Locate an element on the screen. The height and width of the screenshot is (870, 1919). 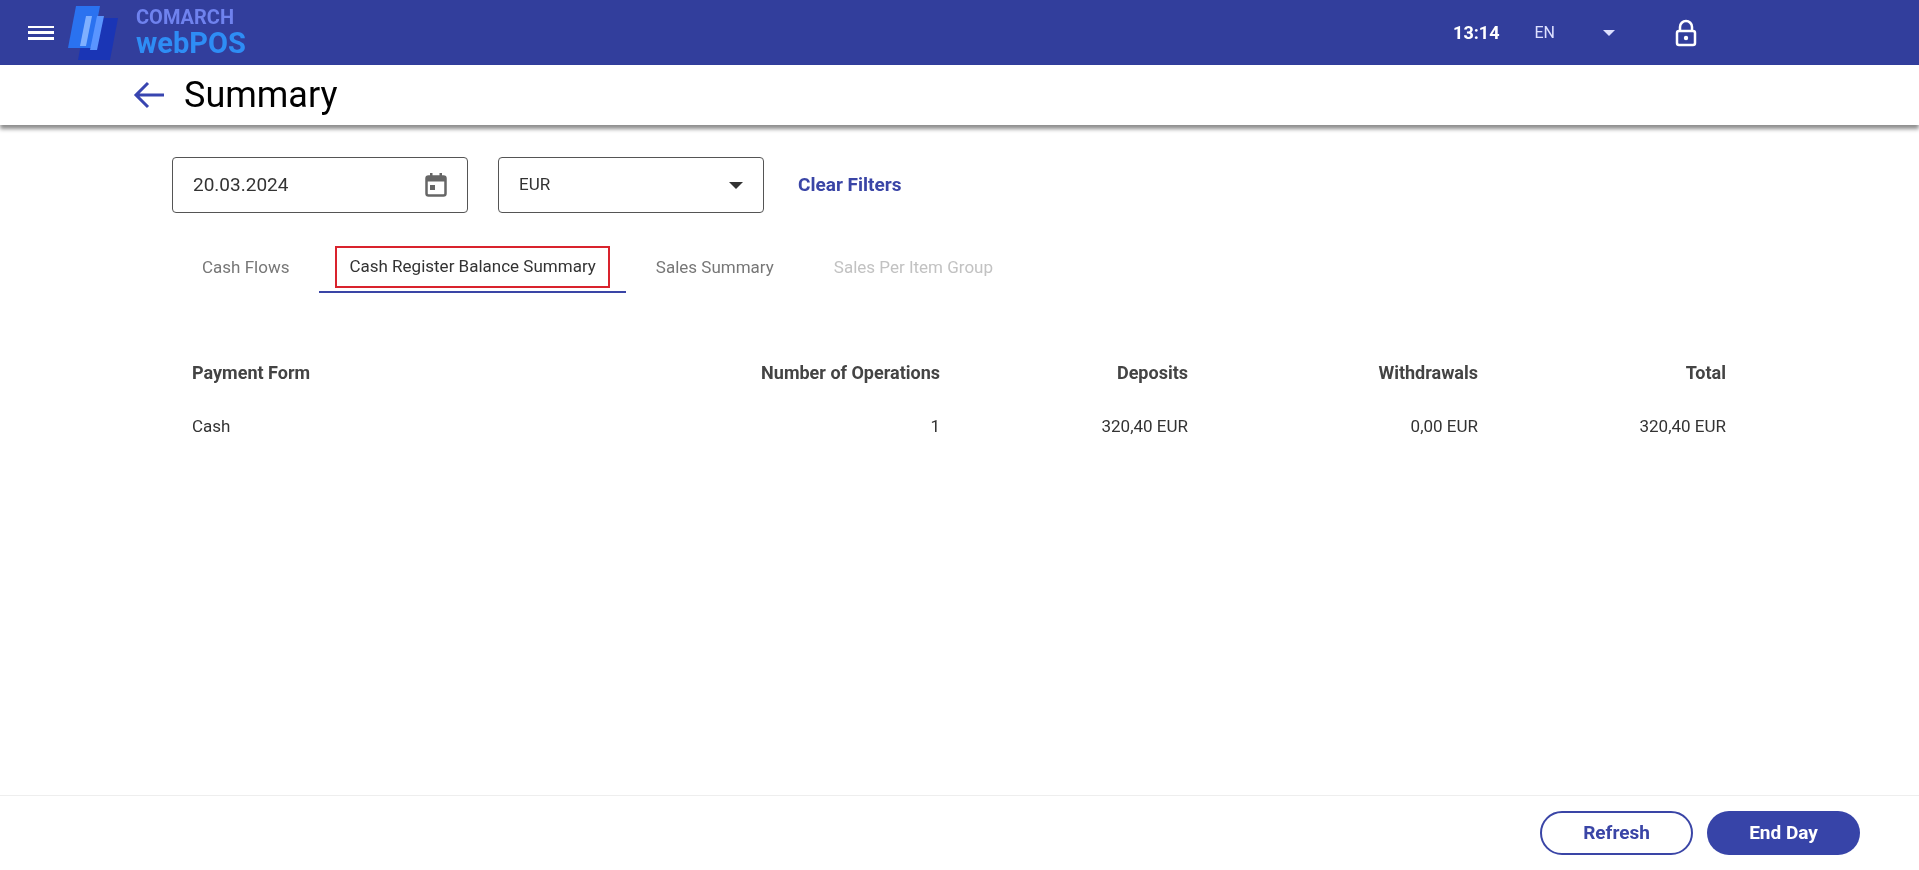
date-field: 20.03.2024 is located at coordinates (320, 185).